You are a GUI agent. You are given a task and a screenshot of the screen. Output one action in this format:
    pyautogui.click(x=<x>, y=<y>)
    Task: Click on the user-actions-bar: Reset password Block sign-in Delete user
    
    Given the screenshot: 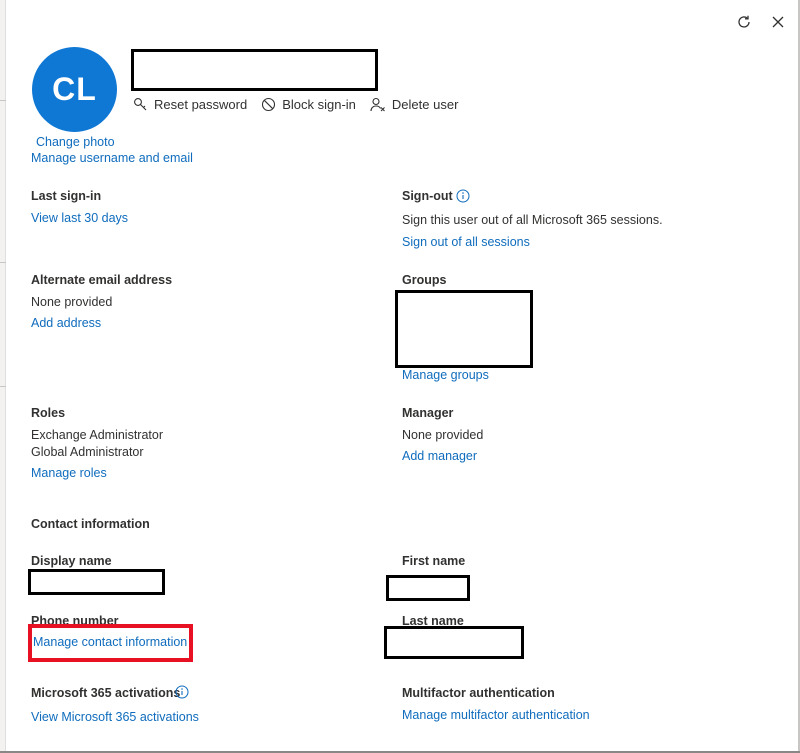 What is the action you would take?
    pyautogui.click(x=302, y=104)
    